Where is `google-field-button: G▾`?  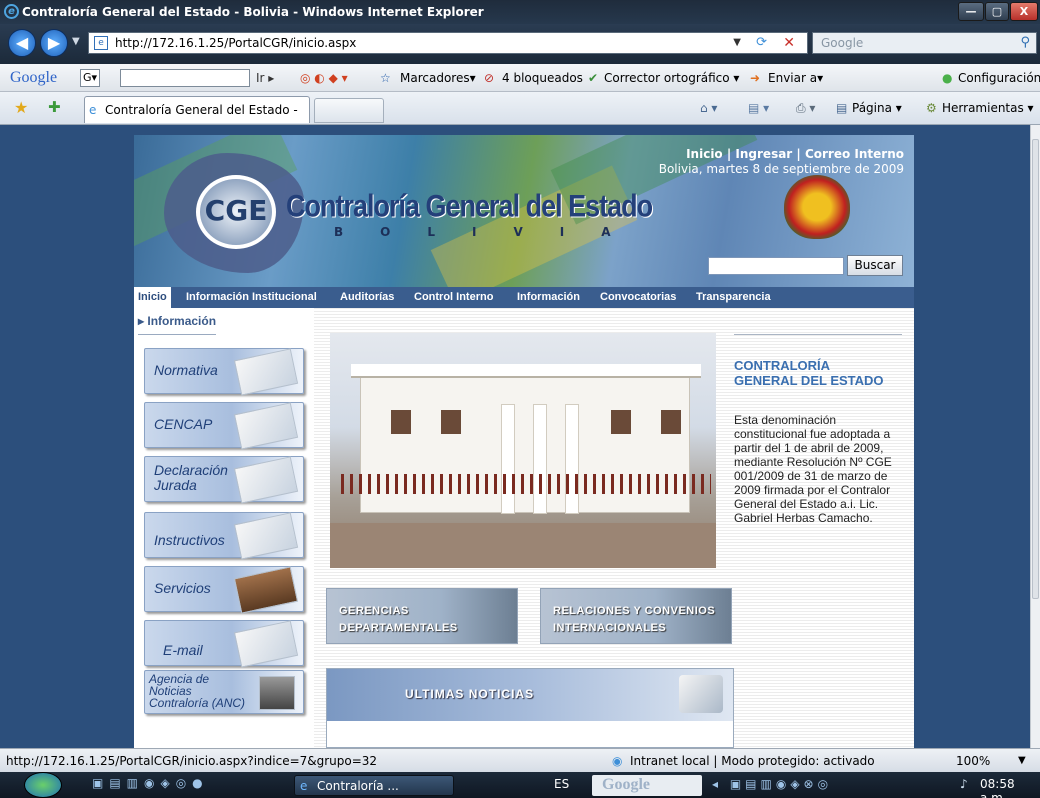
google-field-button: G▾ is located at coordinates (90, 78).